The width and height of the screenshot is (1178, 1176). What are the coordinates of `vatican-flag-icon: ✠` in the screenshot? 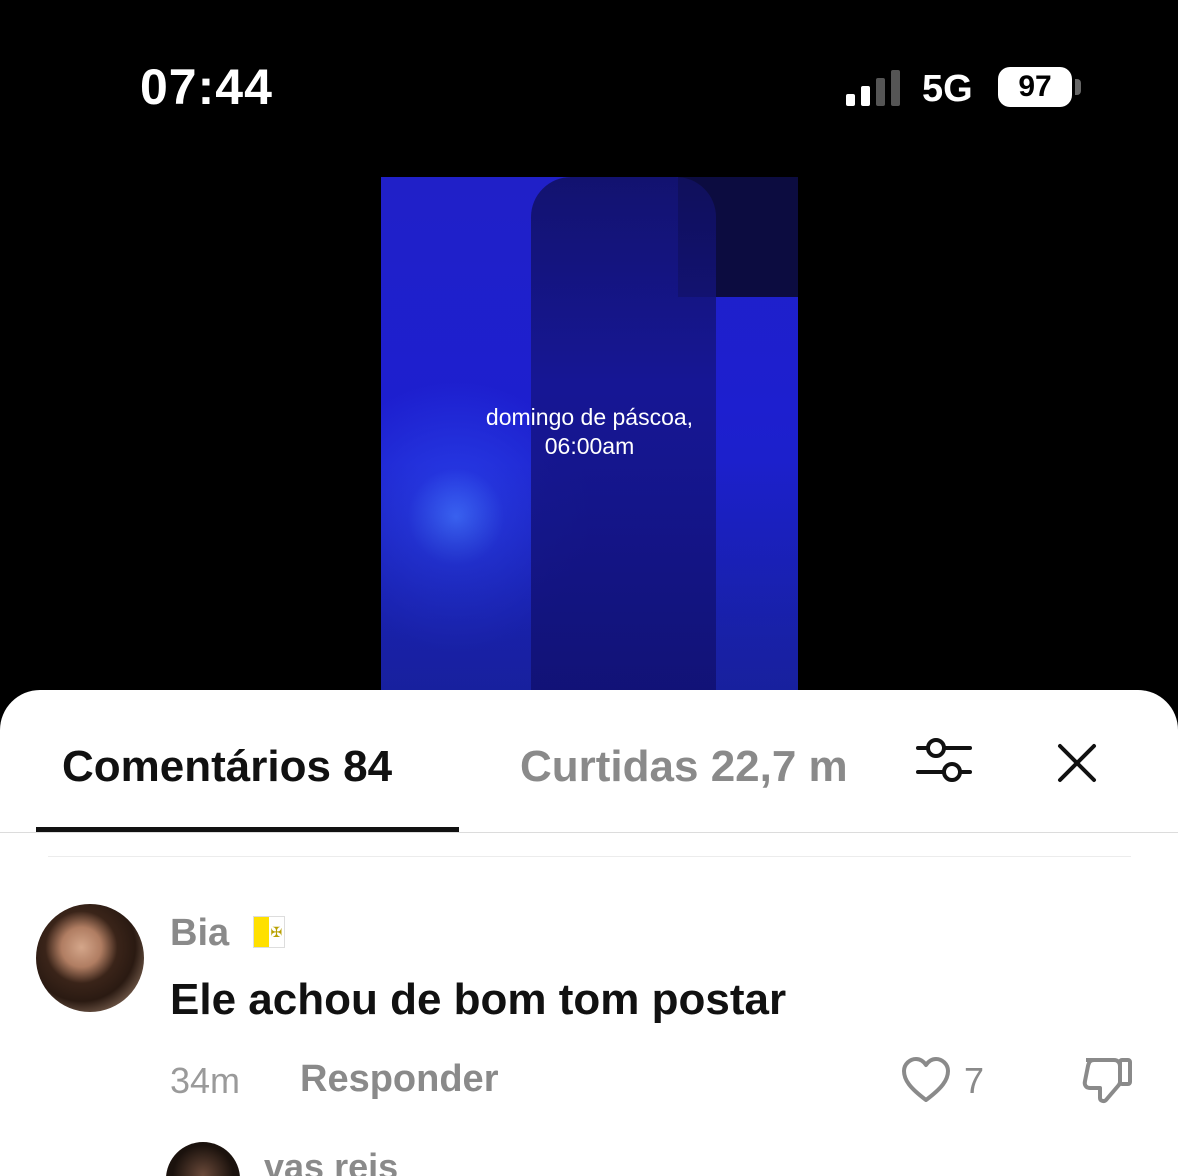 It's located at (269, 932).